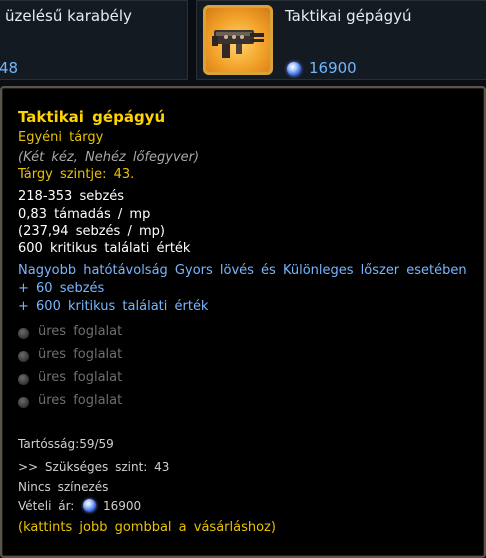 Image resolution: width=486 pixels, height=558 pixels. What do you see at coordinates (71, 196) in the screenshot?
I see `stat-damage: 218-353 sebzés` at bounding box center [71, 196].